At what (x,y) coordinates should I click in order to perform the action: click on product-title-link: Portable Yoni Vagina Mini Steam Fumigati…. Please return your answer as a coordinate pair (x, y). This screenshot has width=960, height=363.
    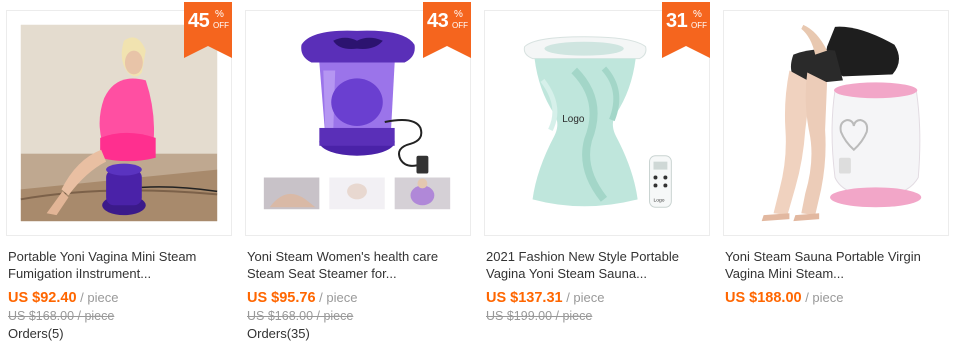
    Looking at the image, I should click on (119, 265).